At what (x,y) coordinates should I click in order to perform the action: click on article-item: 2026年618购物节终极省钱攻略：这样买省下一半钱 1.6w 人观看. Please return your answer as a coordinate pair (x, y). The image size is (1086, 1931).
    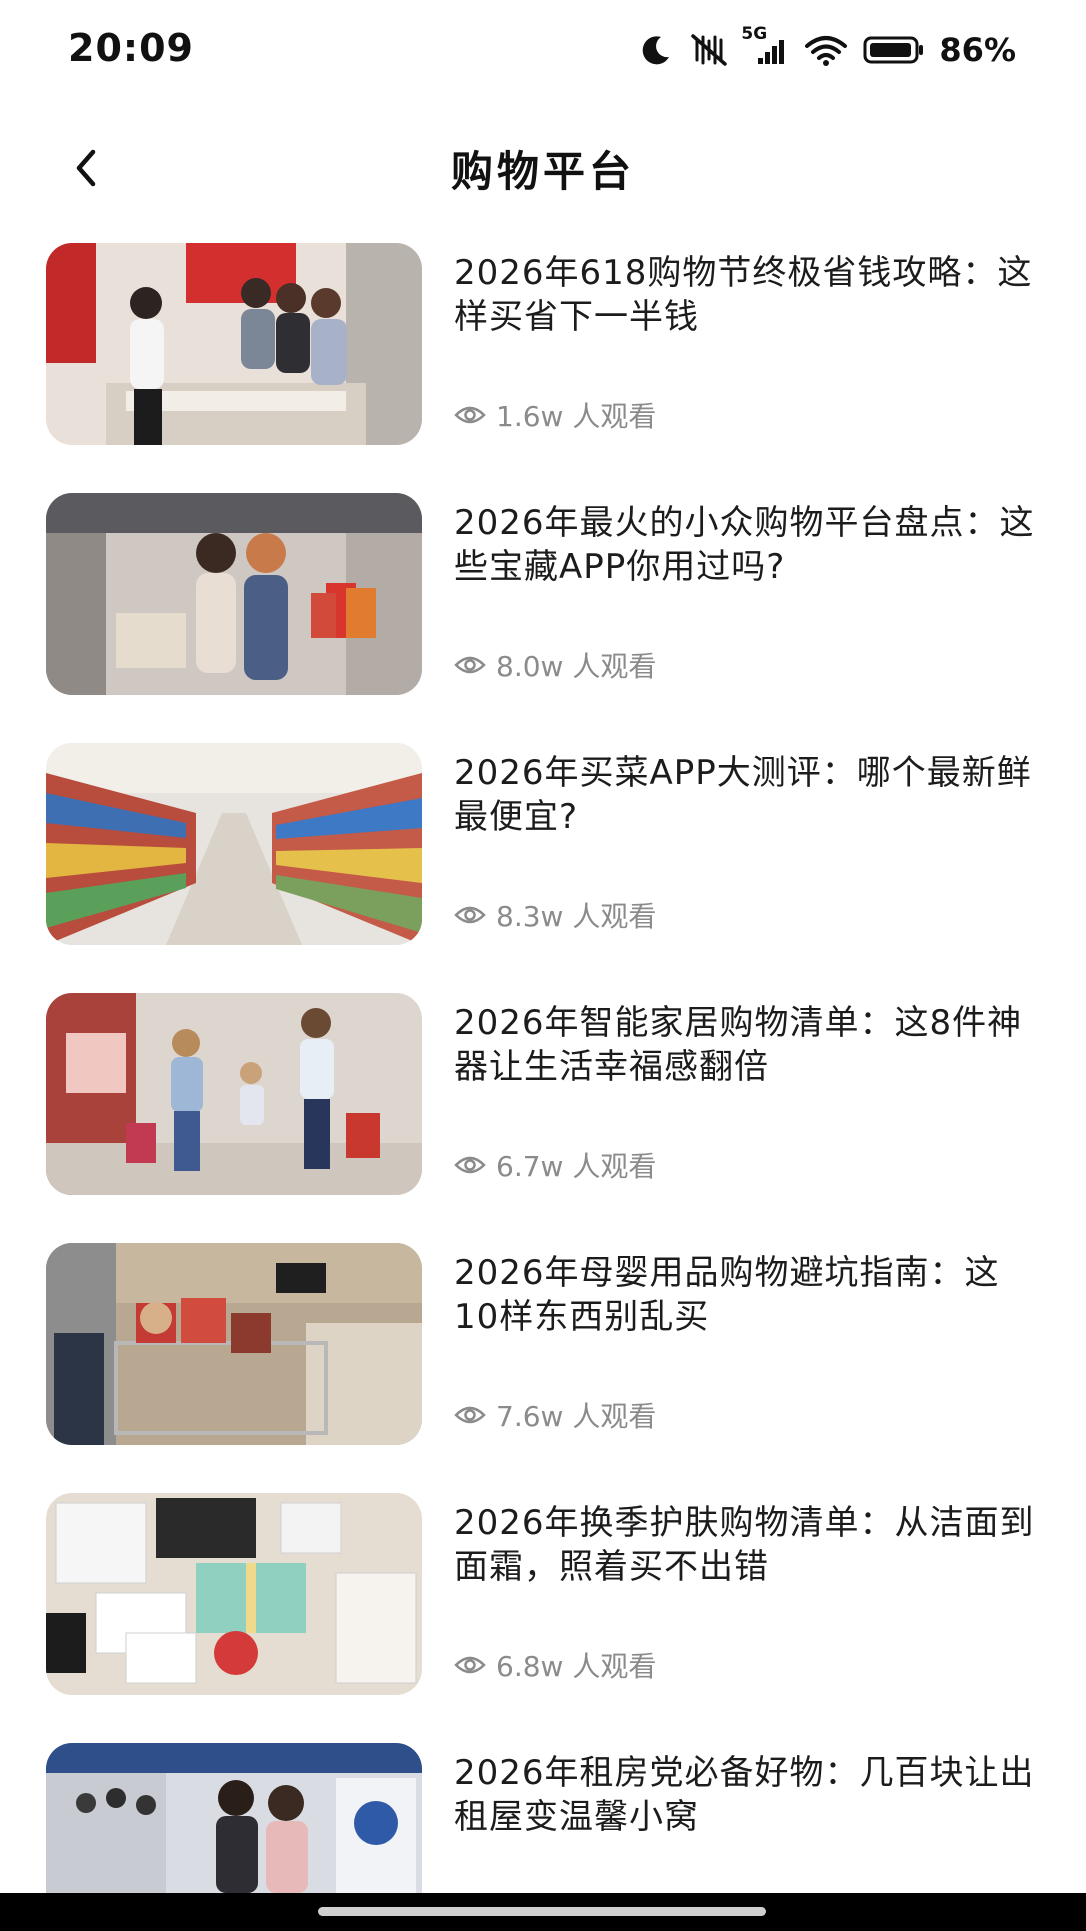
    Looking at the image, I should click on (546, 345).